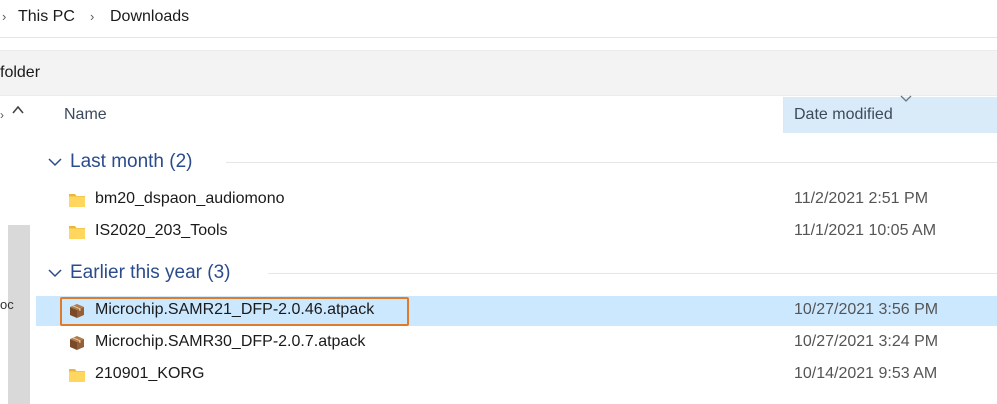 The height and width of the screenshot is (404, 997). Describe the element at coordinates (19, 314) in the screenshot. I see `nav-scrollbar-thumb` at that location.